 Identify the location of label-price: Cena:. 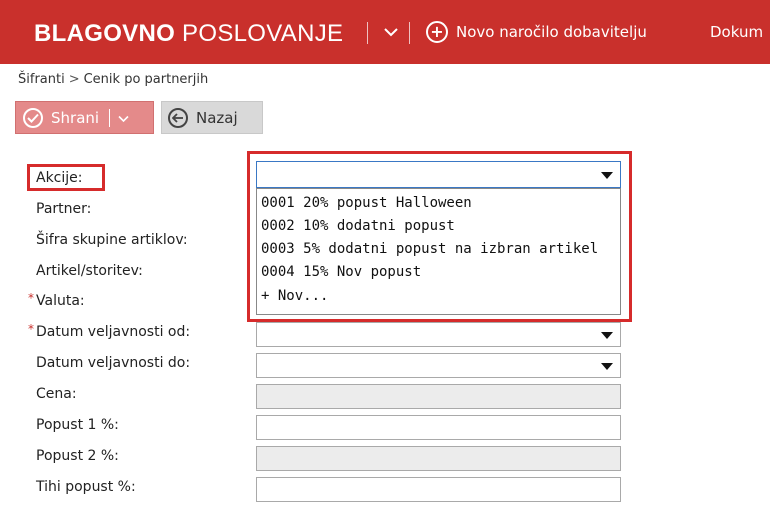
(56, 394).